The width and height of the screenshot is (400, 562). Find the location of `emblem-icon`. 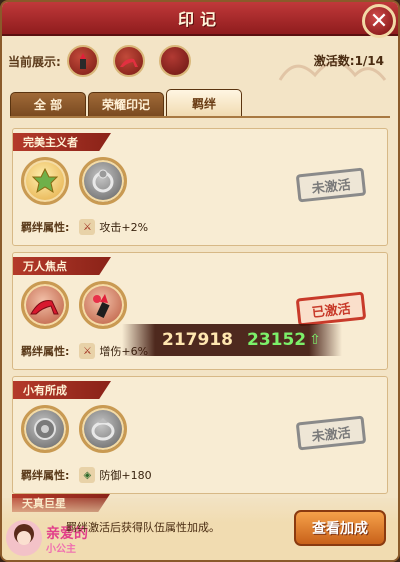

emblem-icon is located at coordinates (45, 429).